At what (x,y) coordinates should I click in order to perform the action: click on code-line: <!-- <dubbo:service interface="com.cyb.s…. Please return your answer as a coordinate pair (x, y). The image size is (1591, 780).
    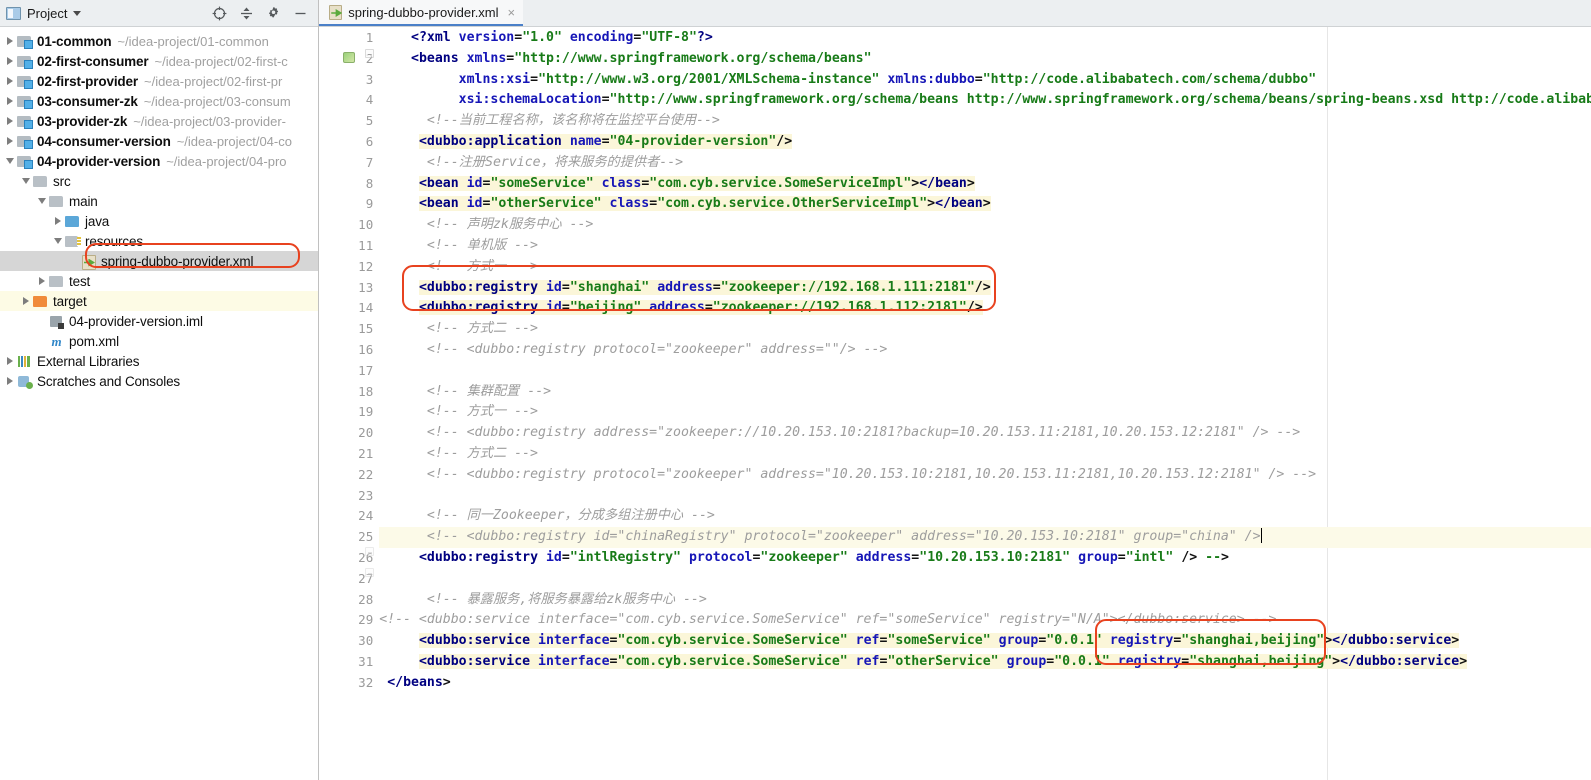
    Looking at the image, I should click on (985, 620).